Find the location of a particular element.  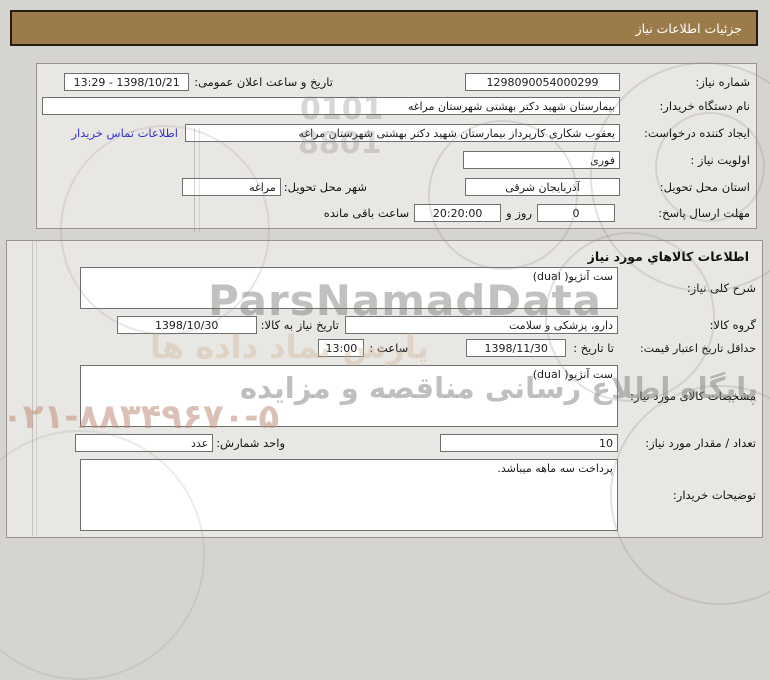

count-unit-label: واحد شمارش: is located at coordinates (250, 443).